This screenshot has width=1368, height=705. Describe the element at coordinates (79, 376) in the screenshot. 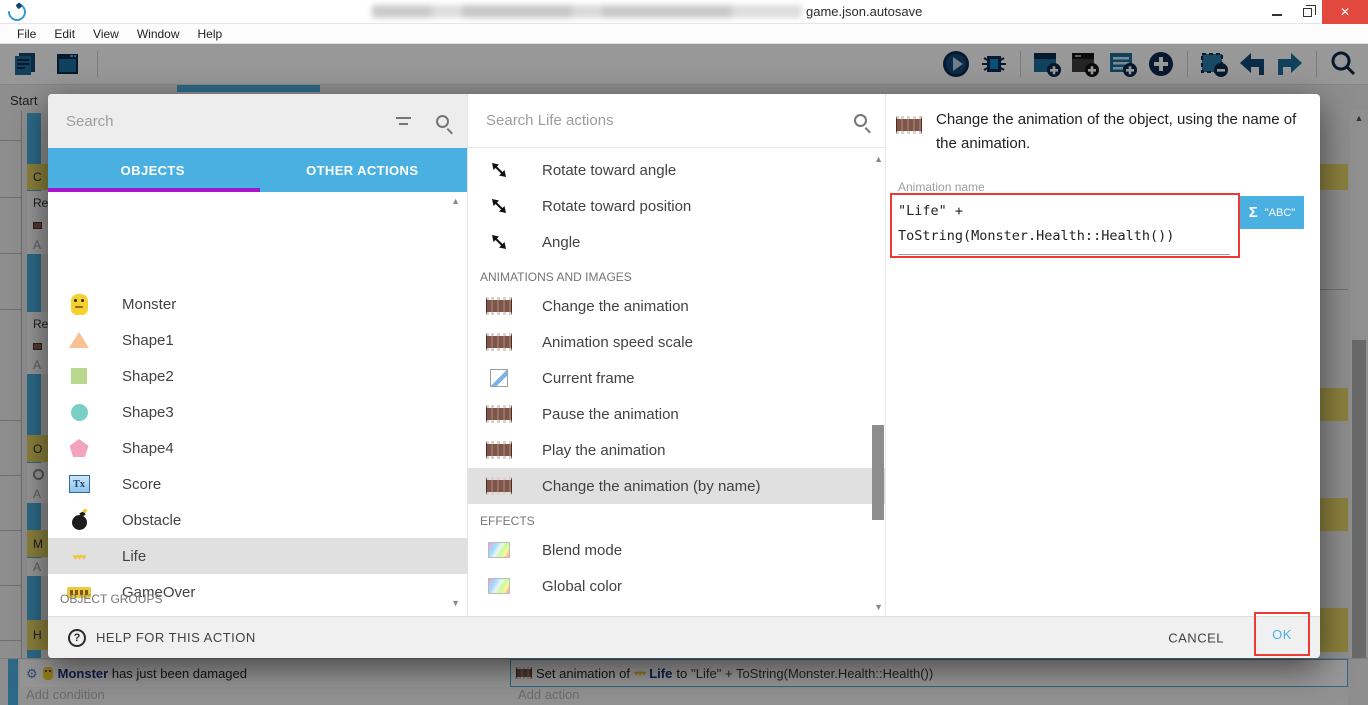

I see `green-square-icon` at that location.